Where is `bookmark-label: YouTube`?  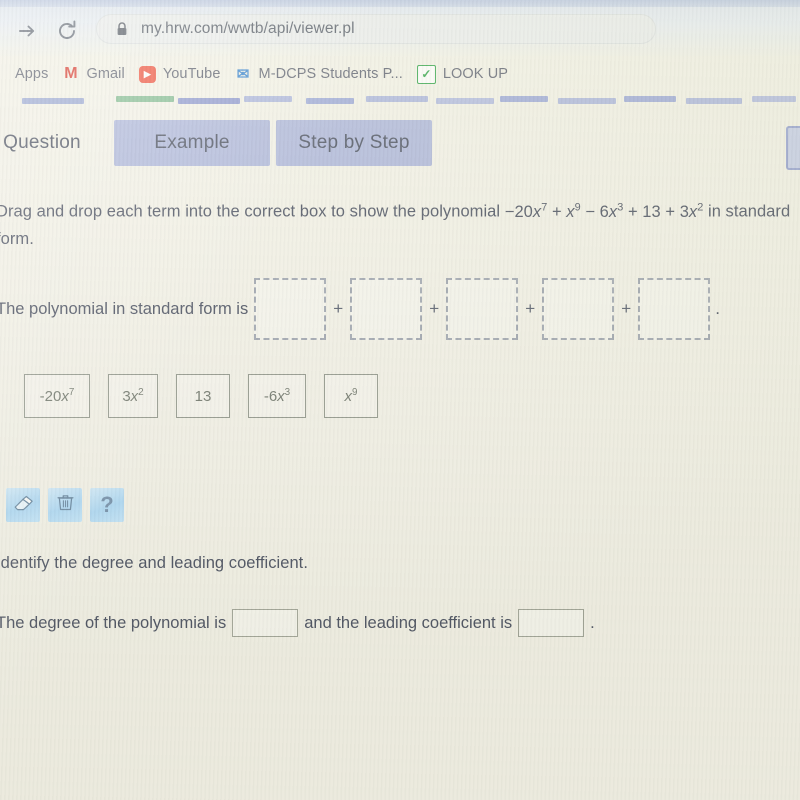 bookmark-label: YouTube is located at coordinates (191, 74).